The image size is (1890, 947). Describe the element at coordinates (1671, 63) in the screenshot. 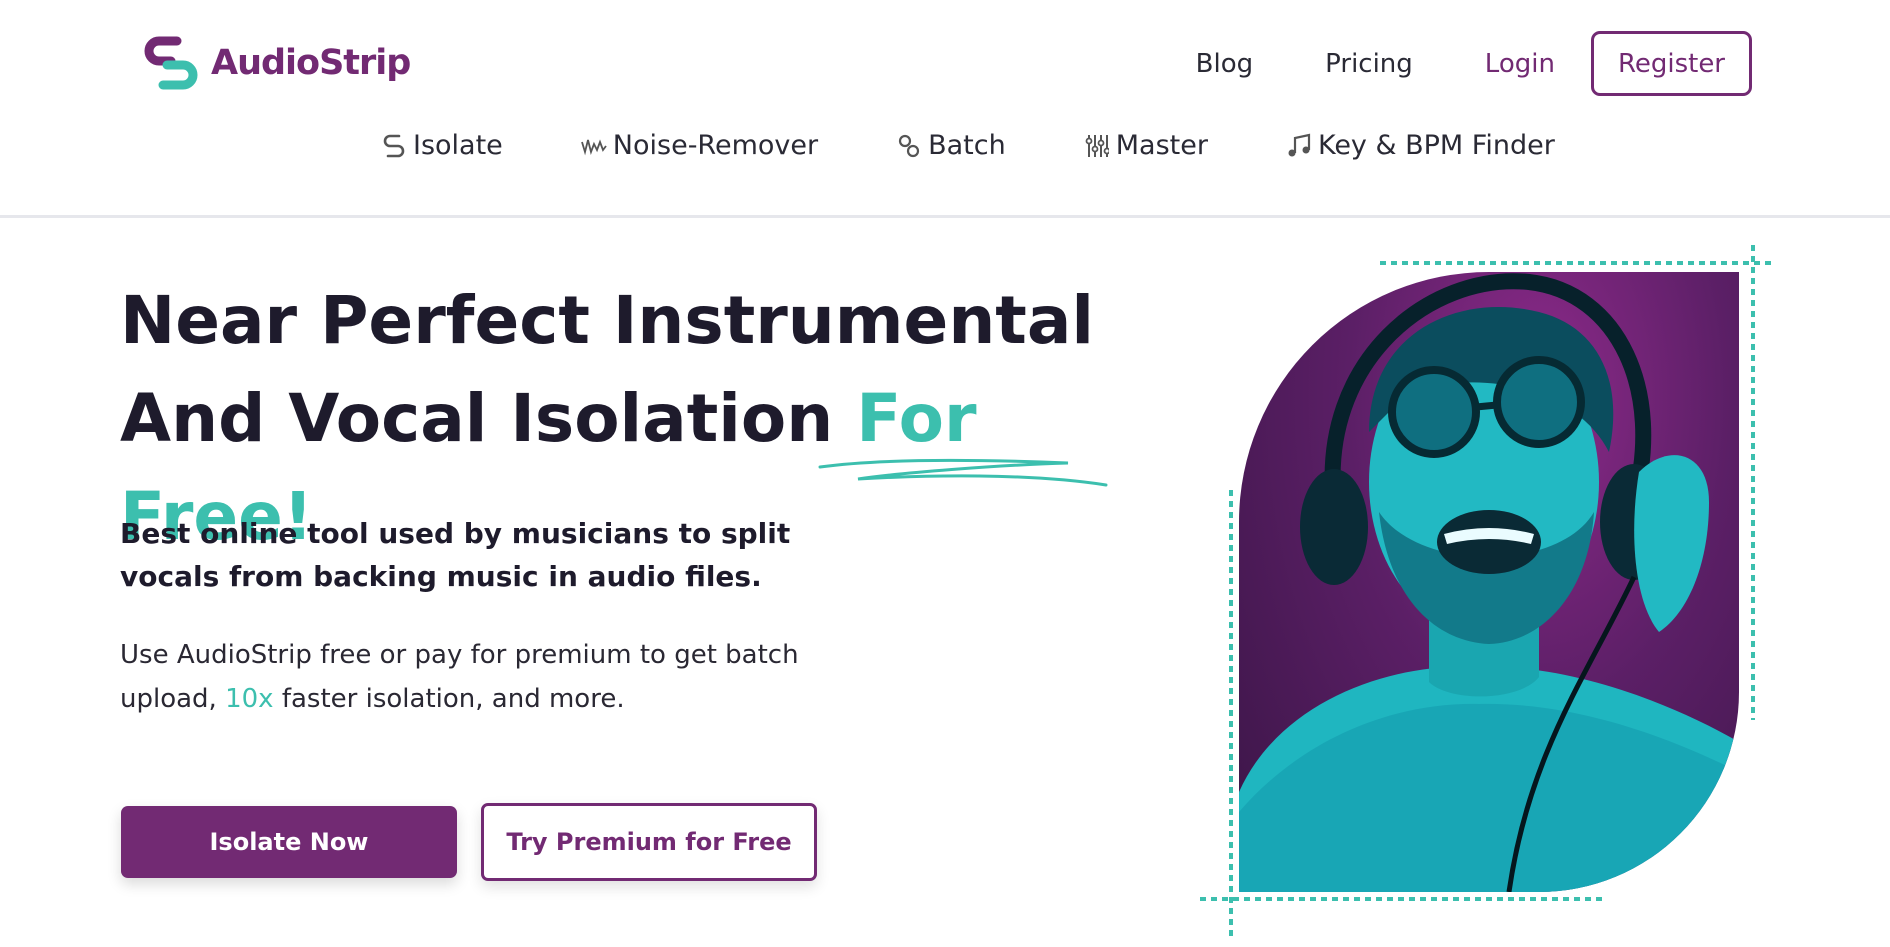

I see `register-button: Register` at that location.